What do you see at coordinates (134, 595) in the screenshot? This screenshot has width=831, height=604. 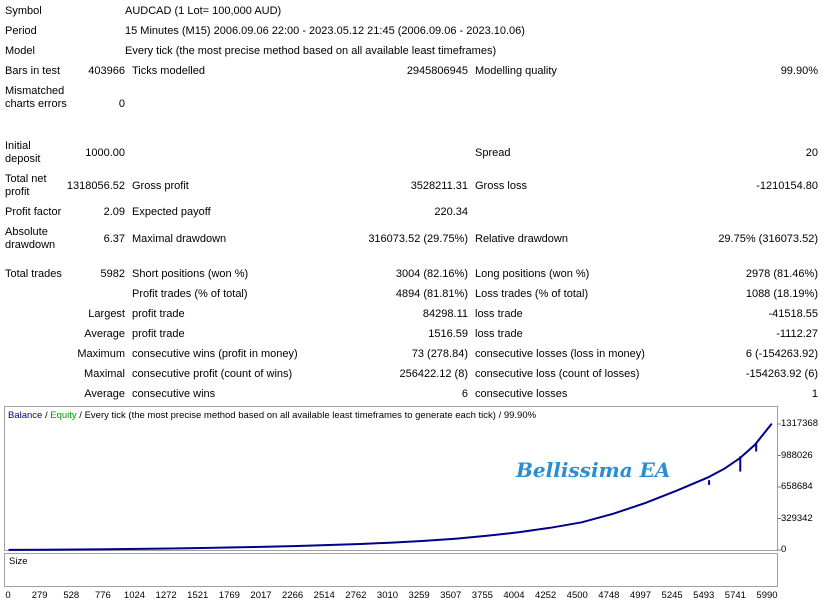 I see `x-tick-label: 1024` at bounding box center [134, 595].